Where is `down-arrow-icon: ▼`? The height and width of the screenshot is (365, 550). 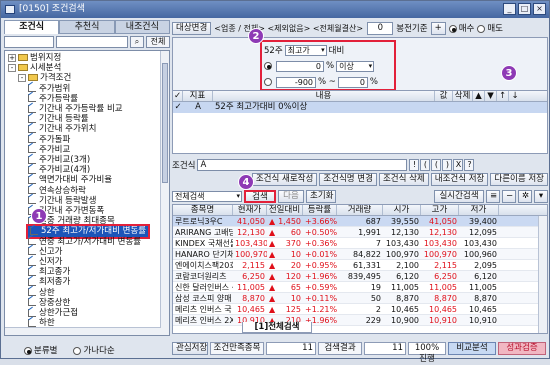 down-arrow-icon: ▼ is located at coordinates (491, 96).